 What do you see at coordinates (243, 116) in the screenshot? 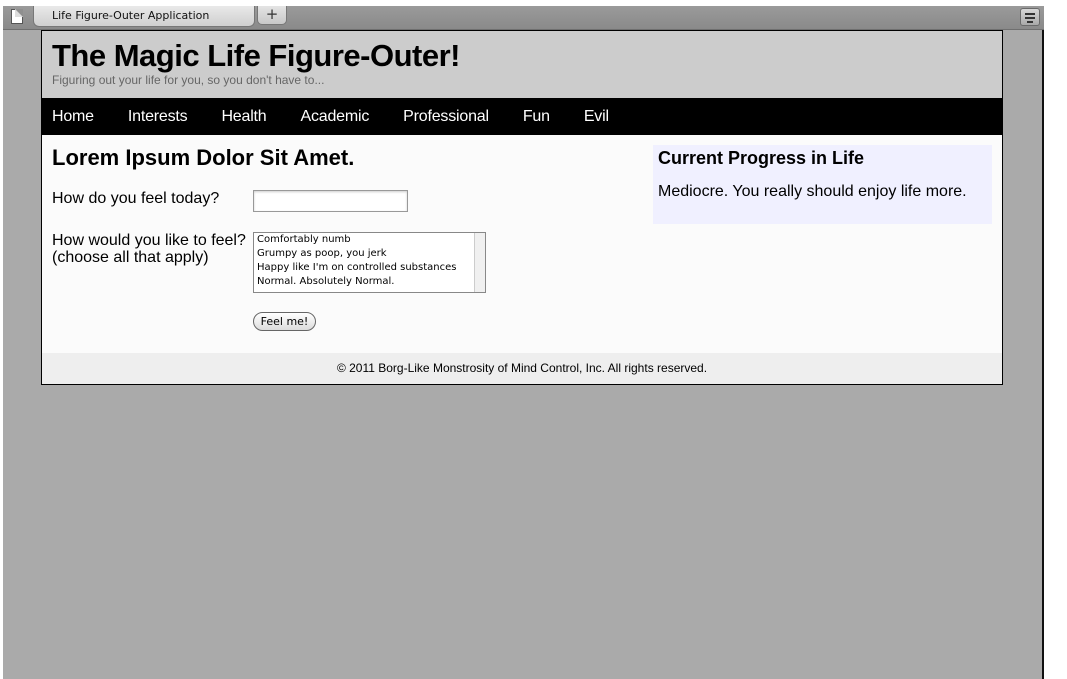
I see `nav-item-health: Health` at bounding box center [243, 116].